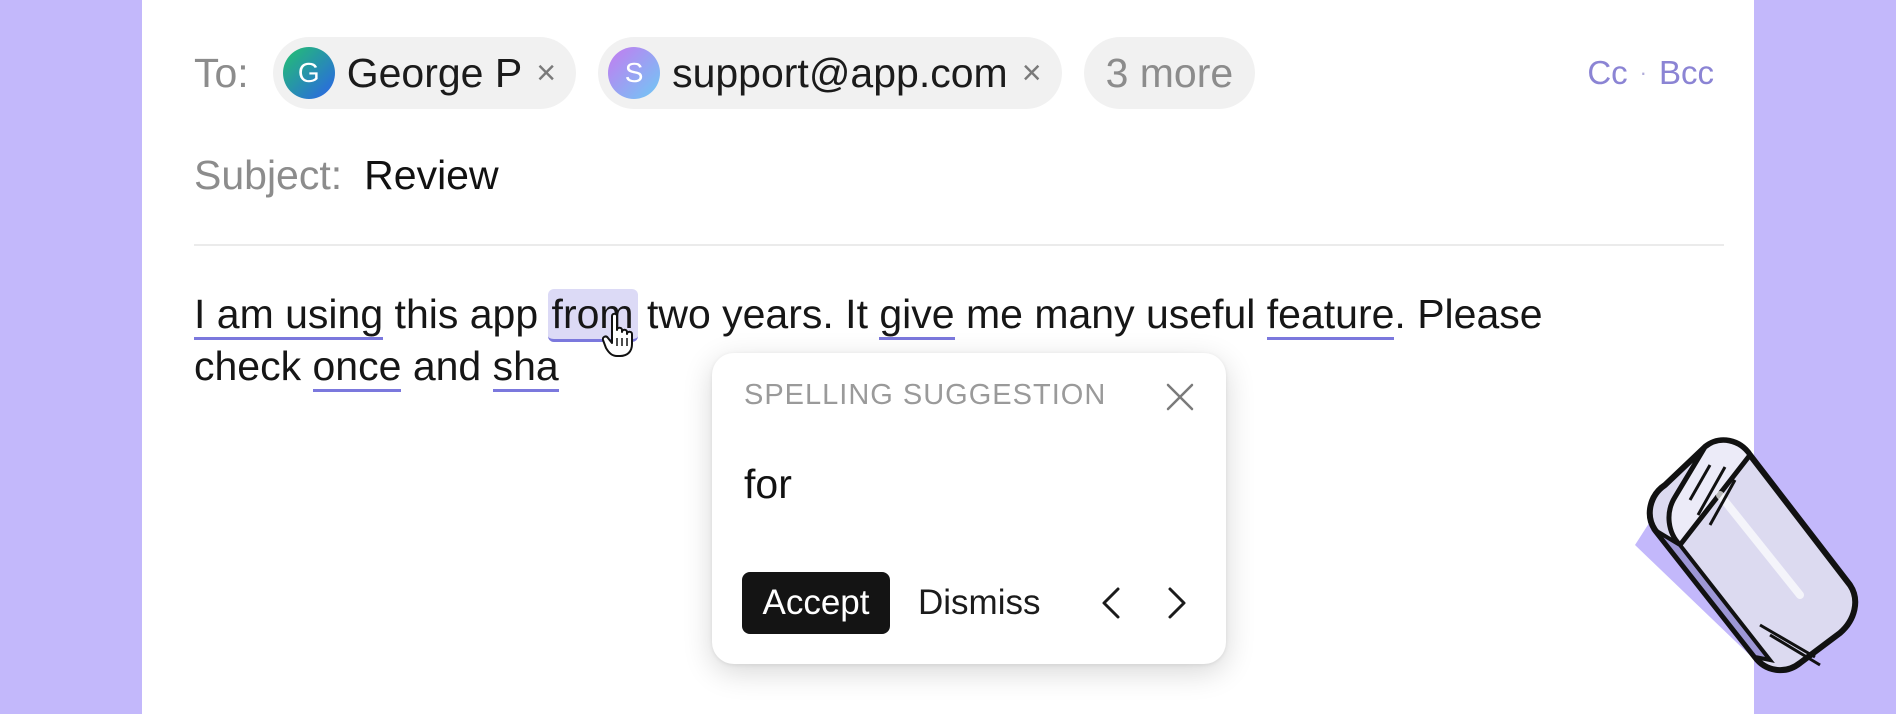 This screenshot has height=714, width=1896. Describe the element at coordinates (757, 314) in the screenshot. I see `body-text-segment: two years. It` at that location.